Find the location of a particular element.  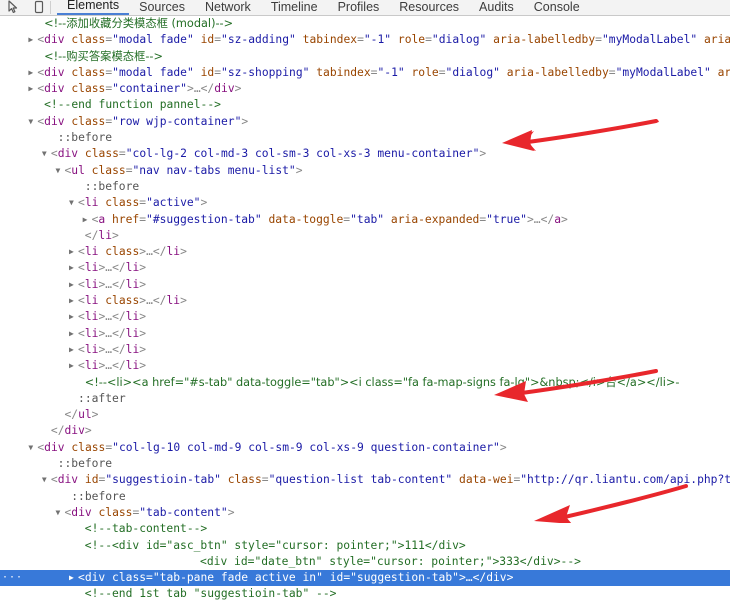

tab-audits: Audits is located at coordinates (496, 7).